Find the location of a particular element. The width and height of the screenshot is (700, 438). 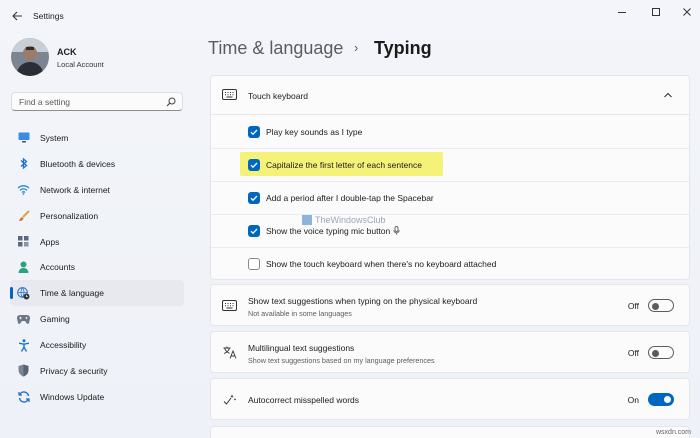

wifi-icon is located at coordinates (23, 189).